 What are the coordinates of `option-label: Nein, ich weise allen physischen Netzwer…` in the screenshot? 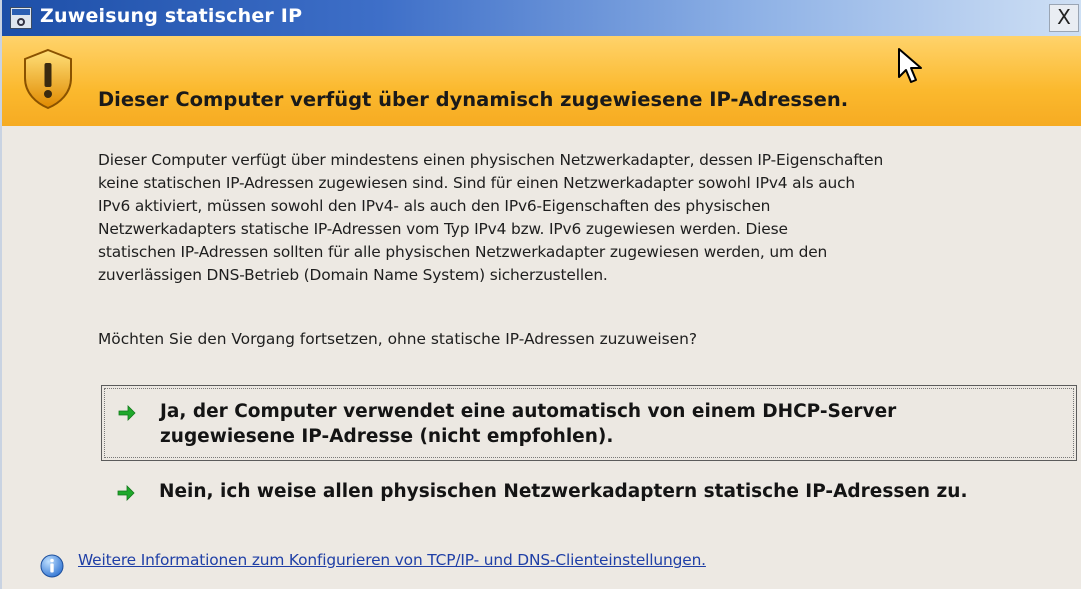 It's located at (563, 491).